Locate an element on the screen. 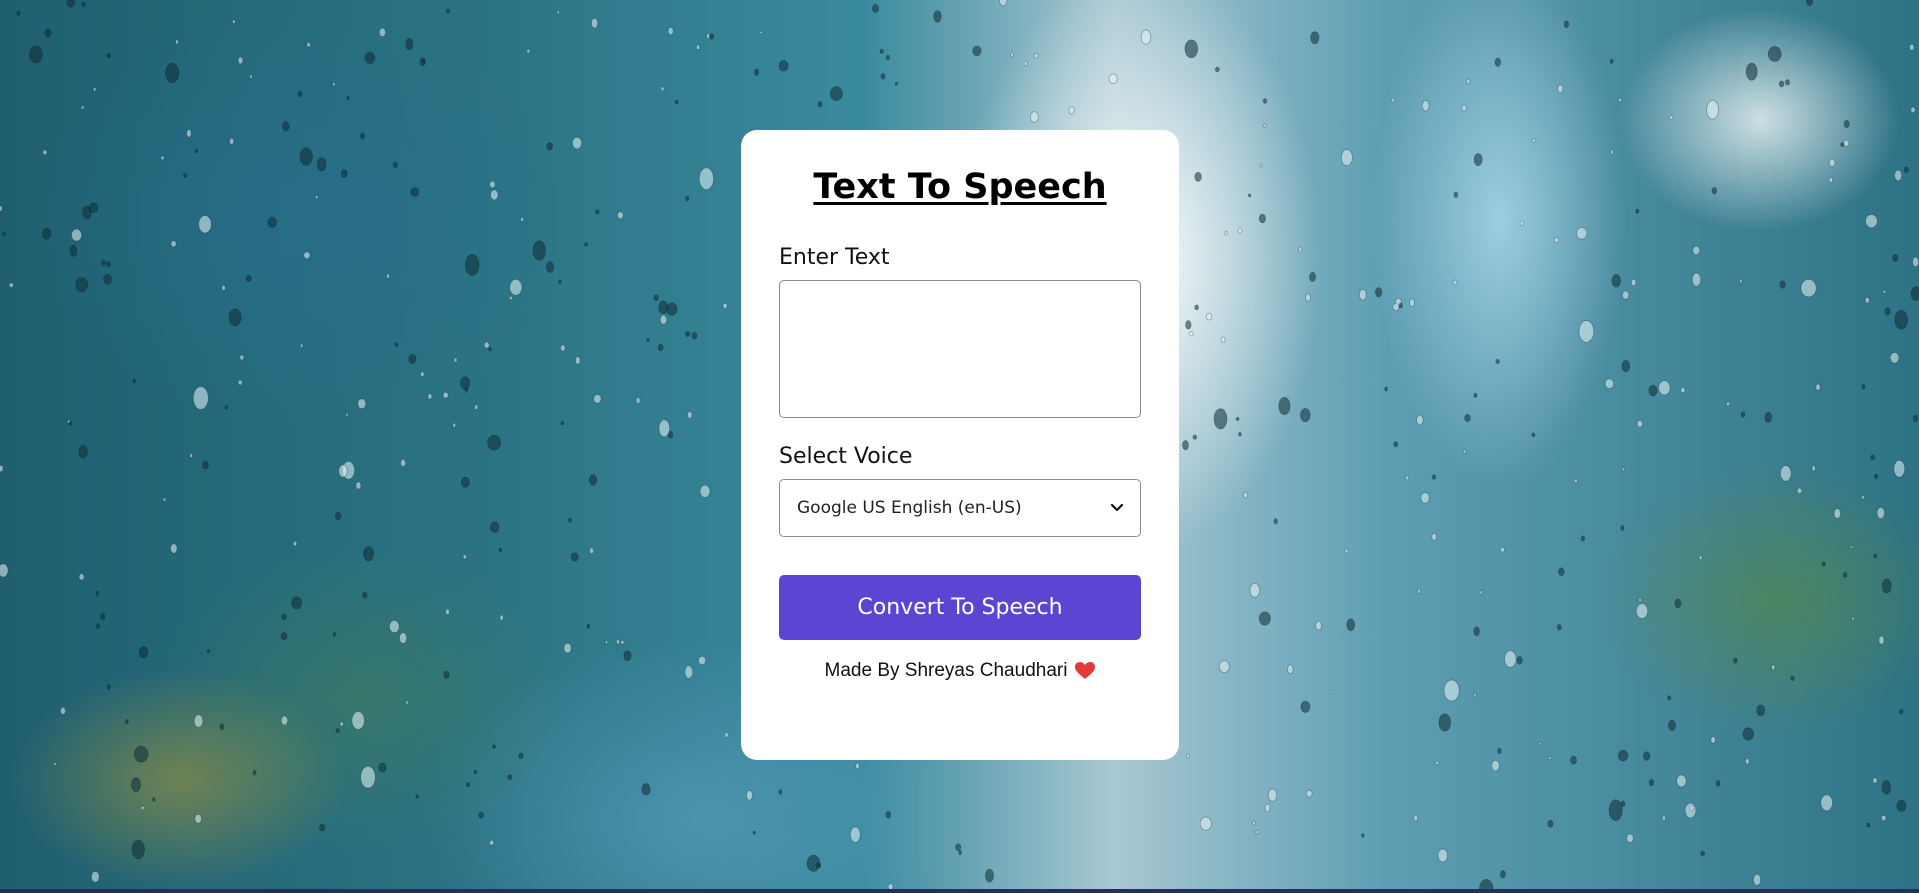  convert-to-speech-button: Convert To Speech is located at coordinates (960, 607).